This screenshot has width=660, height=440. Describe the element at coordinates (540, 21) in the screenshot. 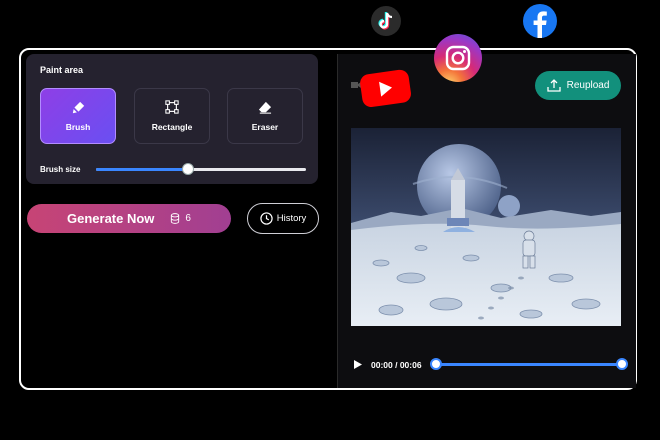

I see `facebook-icon` at that location.